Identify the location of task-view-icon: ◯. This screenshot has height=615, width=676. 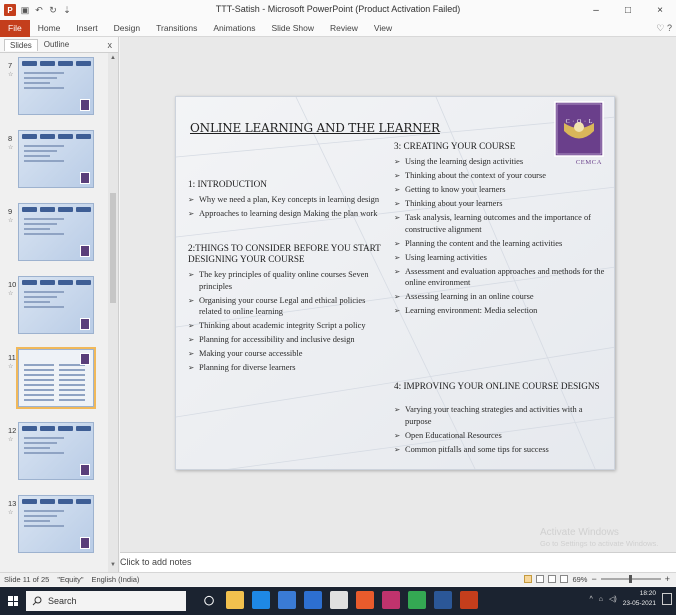
(209, 600).